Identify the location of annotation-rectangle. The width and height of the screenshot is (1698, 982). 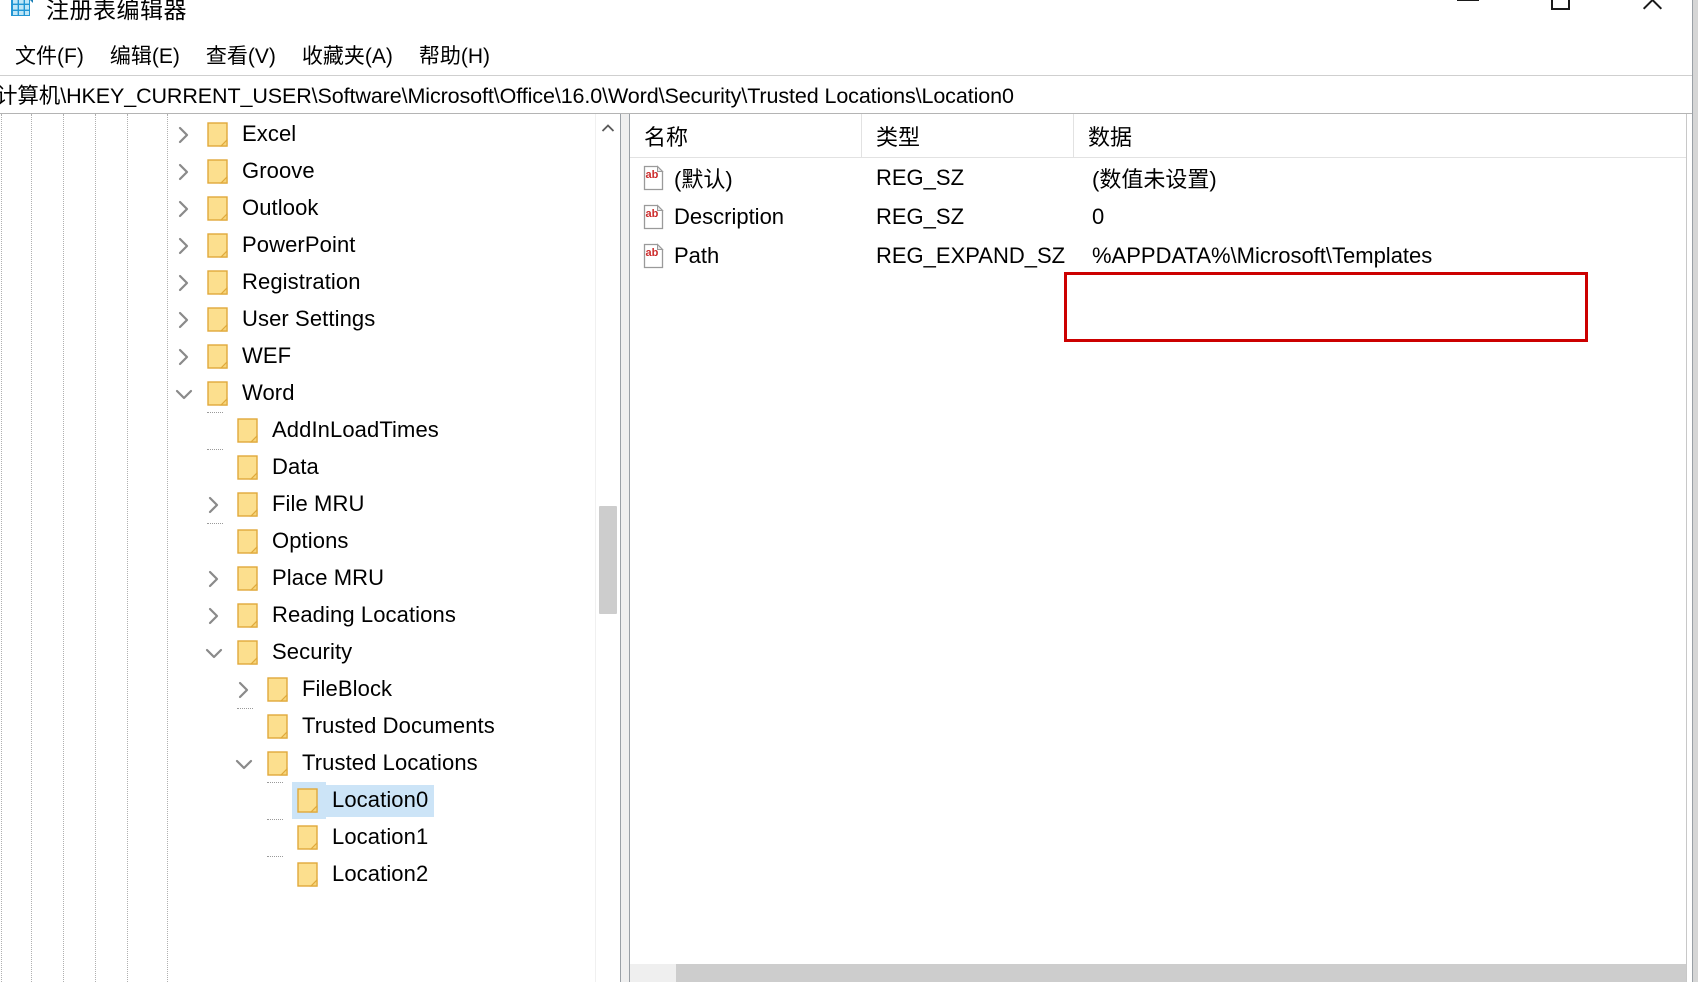
(1326, 307).